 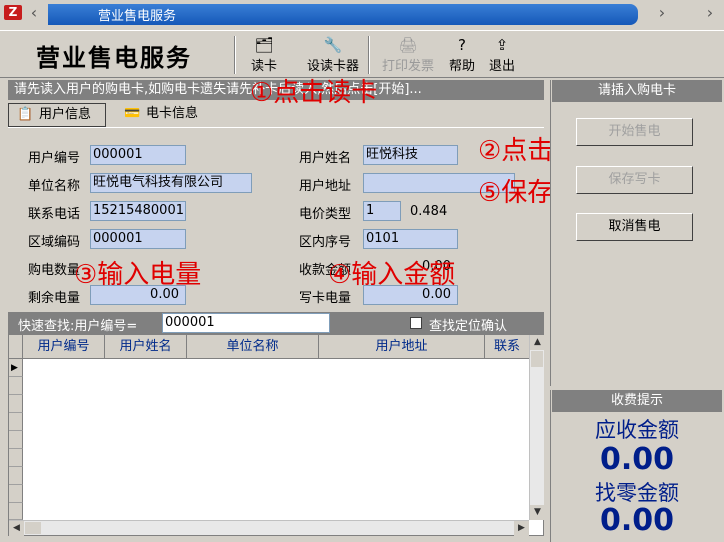 What do you see at coordinates (637, 459) in the screenshot?
I see `receivable-value: 0.00` at bounding box center [637, 459].